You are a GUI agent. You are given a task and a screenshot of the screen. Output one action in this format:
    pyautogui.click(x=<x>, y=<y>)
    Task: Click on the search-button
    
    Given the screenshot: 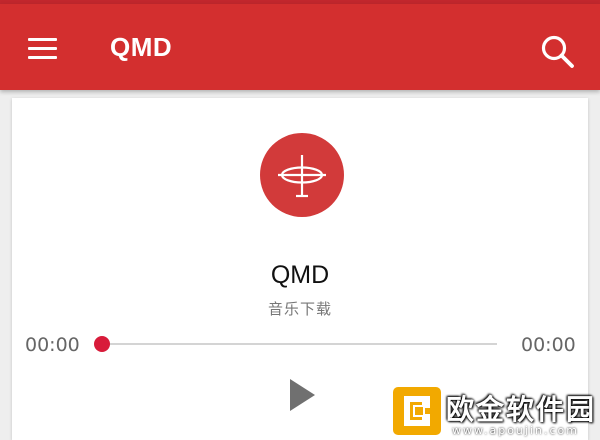 What is the action you would take?
    pyautogui.click(x=558, y=52)
    